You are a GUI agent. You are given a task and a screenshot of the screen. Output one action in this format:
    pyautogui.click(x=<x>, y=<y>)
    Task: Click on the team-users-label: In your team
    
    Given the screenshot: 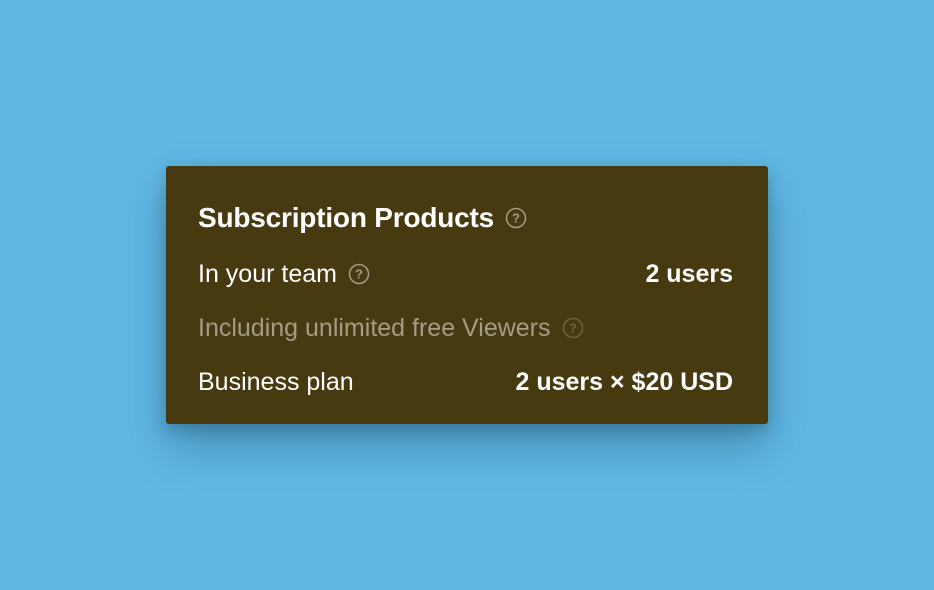 What is the action you would take?
    pyautogui.click(x=267, y=273)
    